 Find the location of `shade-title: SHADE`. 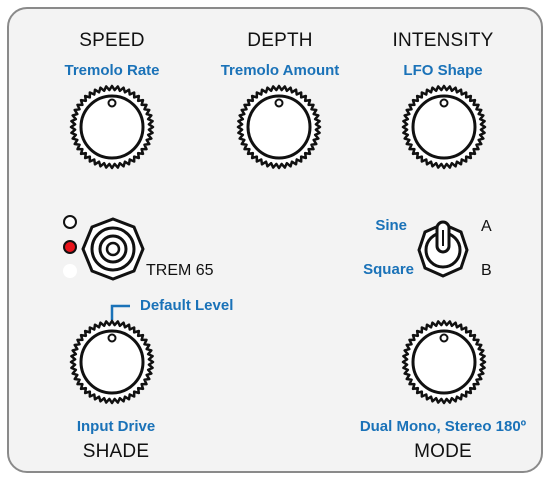

shade-title: SHADE is located at coordinates (116, 451).